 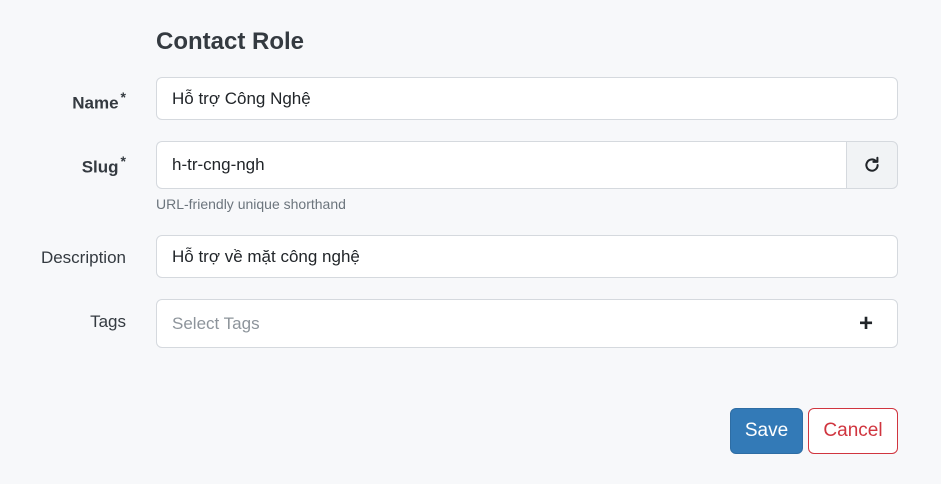 I want to click on refresh-icon, so click(x=872, y=164).